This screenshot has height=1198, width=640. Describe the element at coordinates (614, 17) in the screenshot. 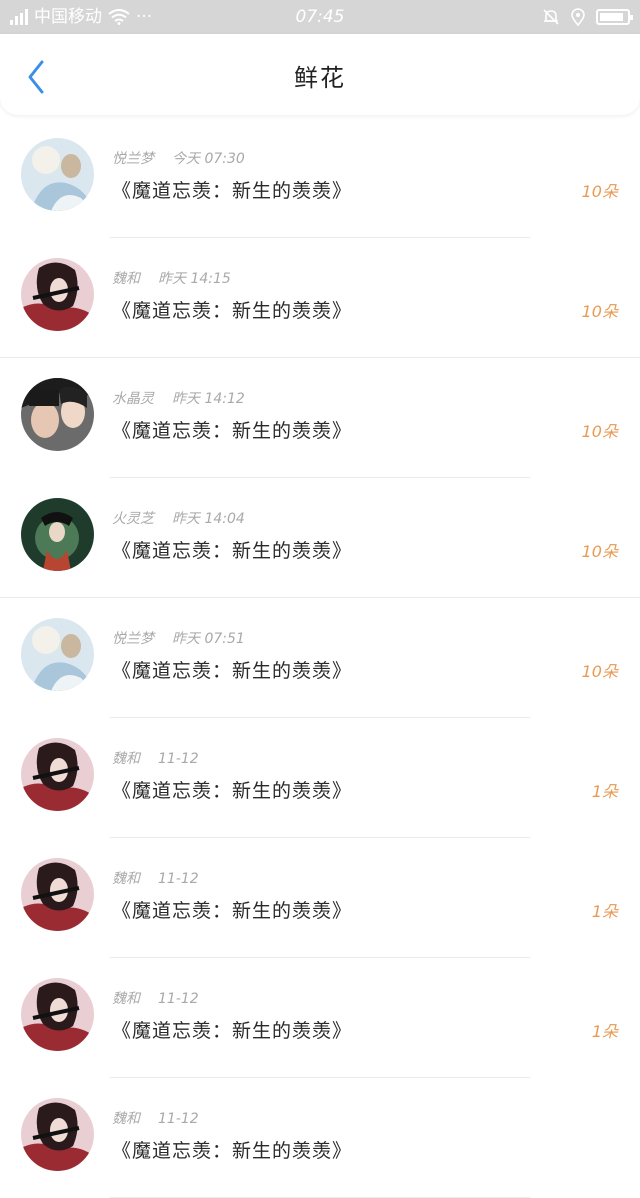

I see `battery-icon` at that location.